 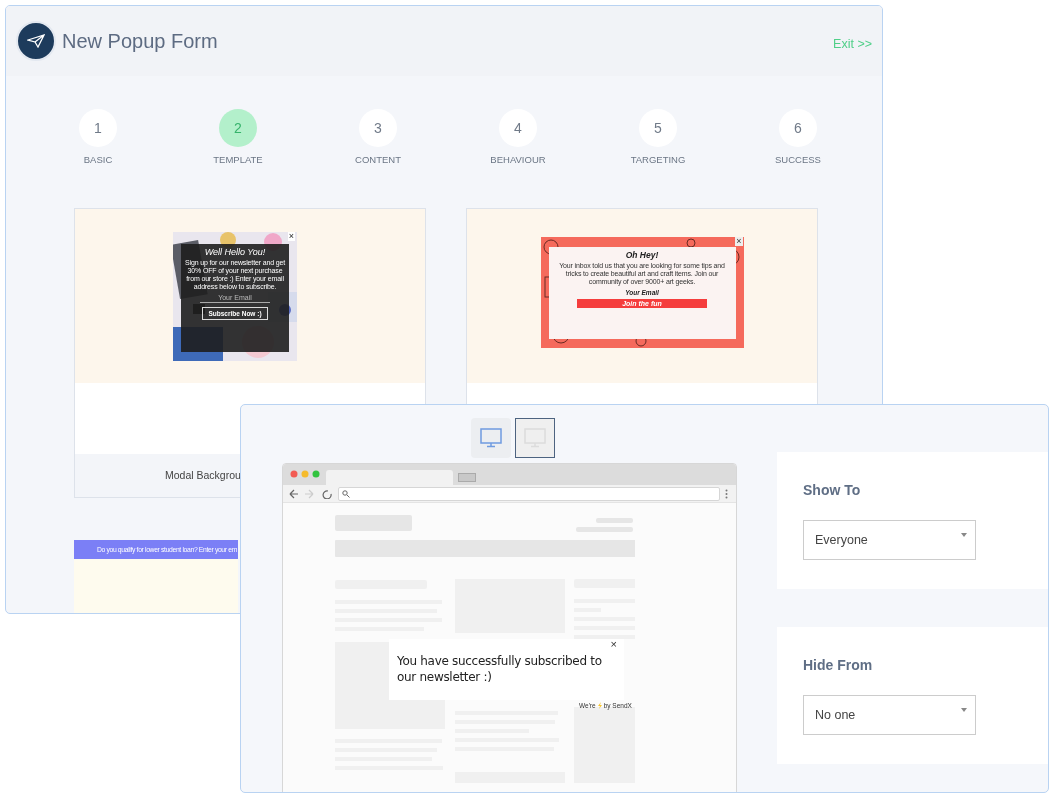 I want to click on logo-icon, so click(x=36, y=41).